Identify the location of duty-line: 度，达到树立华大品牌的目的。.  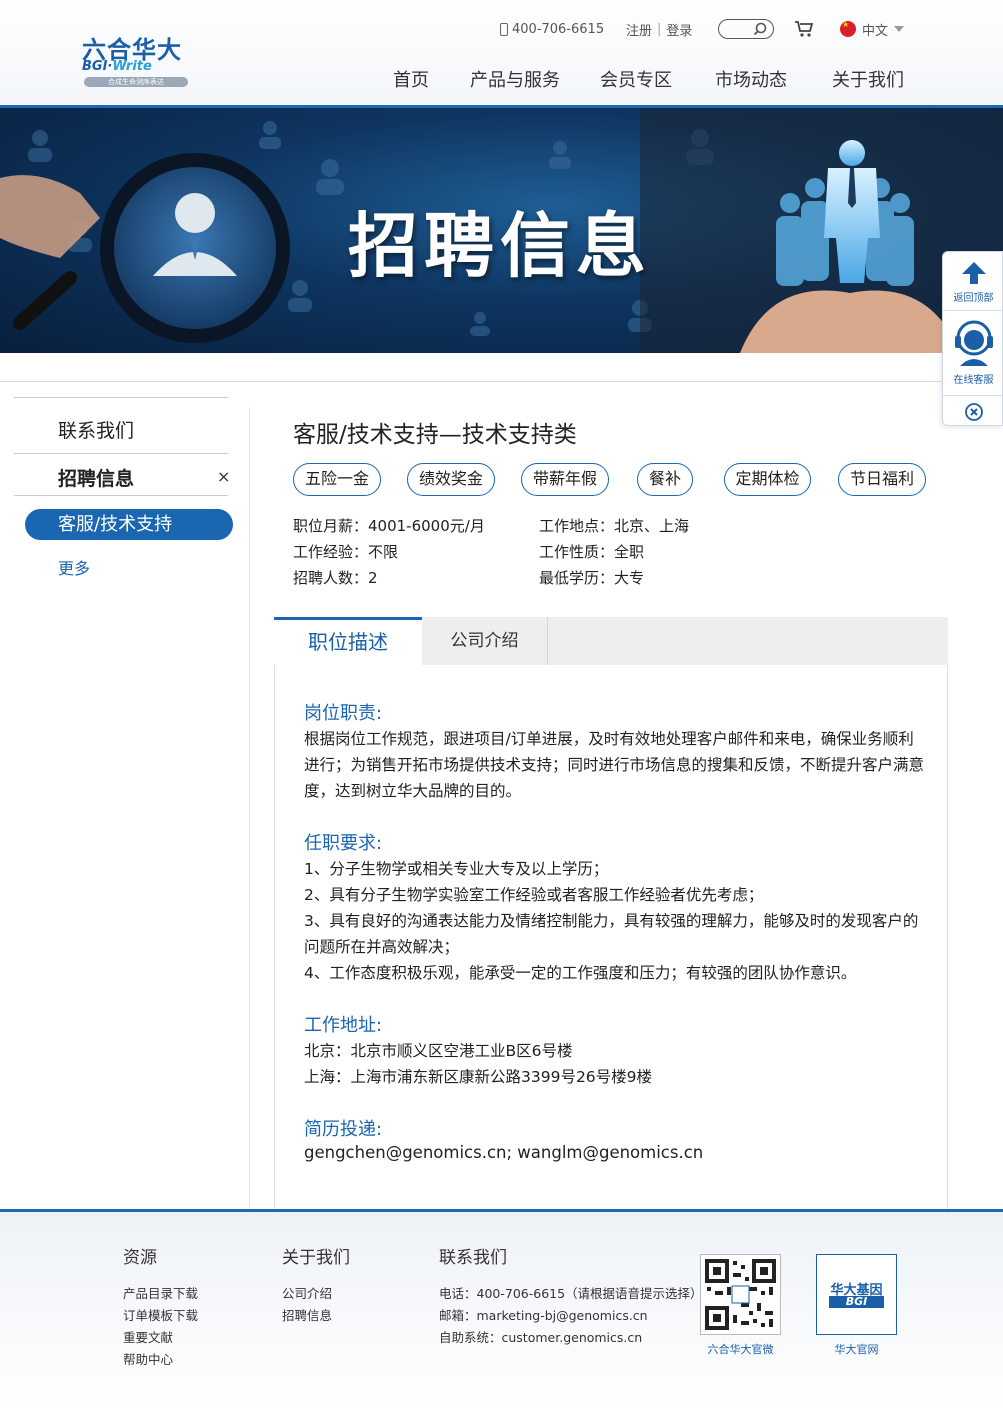
(413, 791).